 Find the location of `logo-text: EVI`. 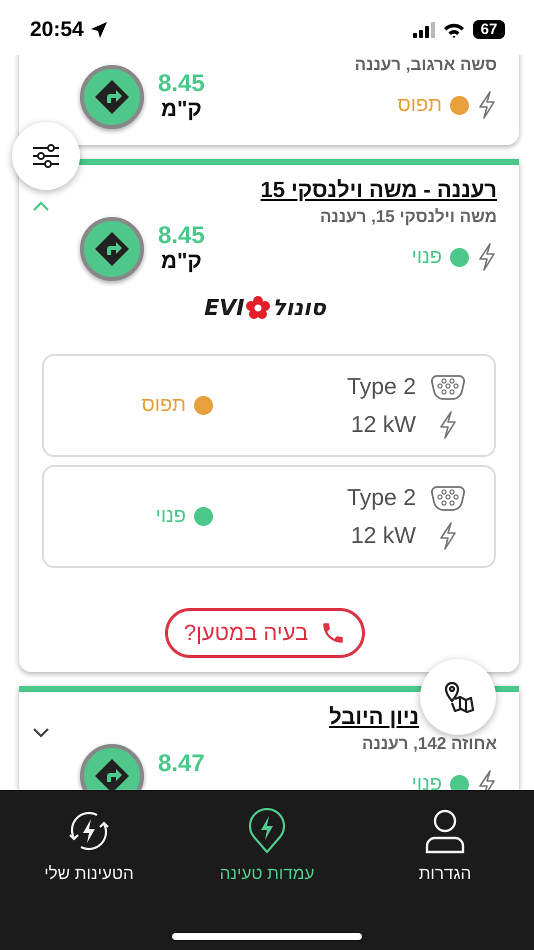

logo-text: EVI is located at coordinates (224, 308).